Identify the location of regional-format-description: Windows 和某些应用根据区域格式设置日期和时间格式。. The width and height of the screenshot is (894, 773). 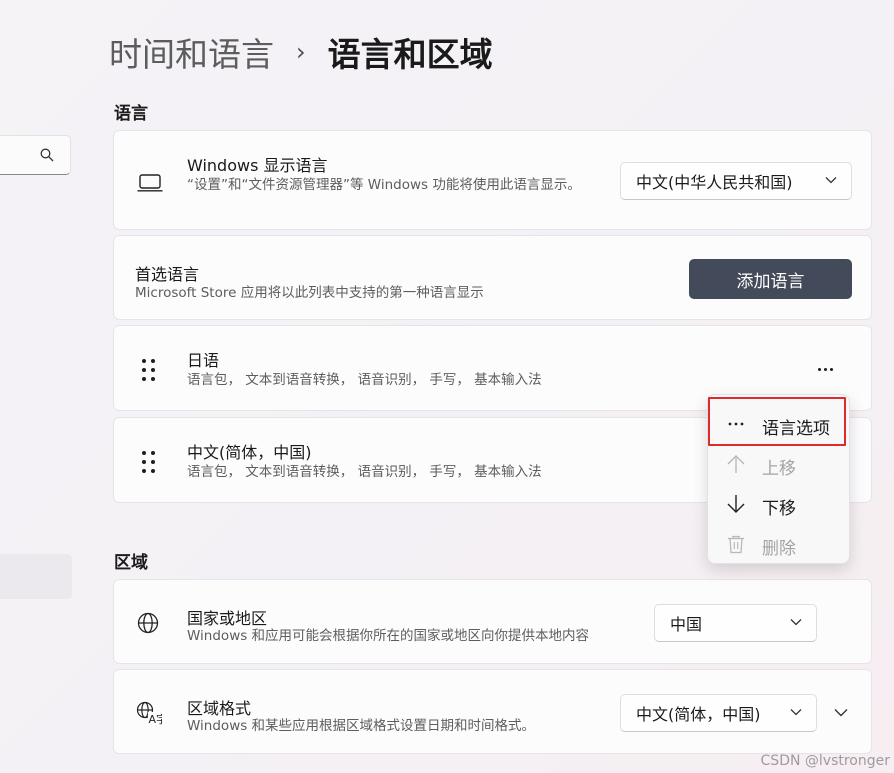
(361, 726).